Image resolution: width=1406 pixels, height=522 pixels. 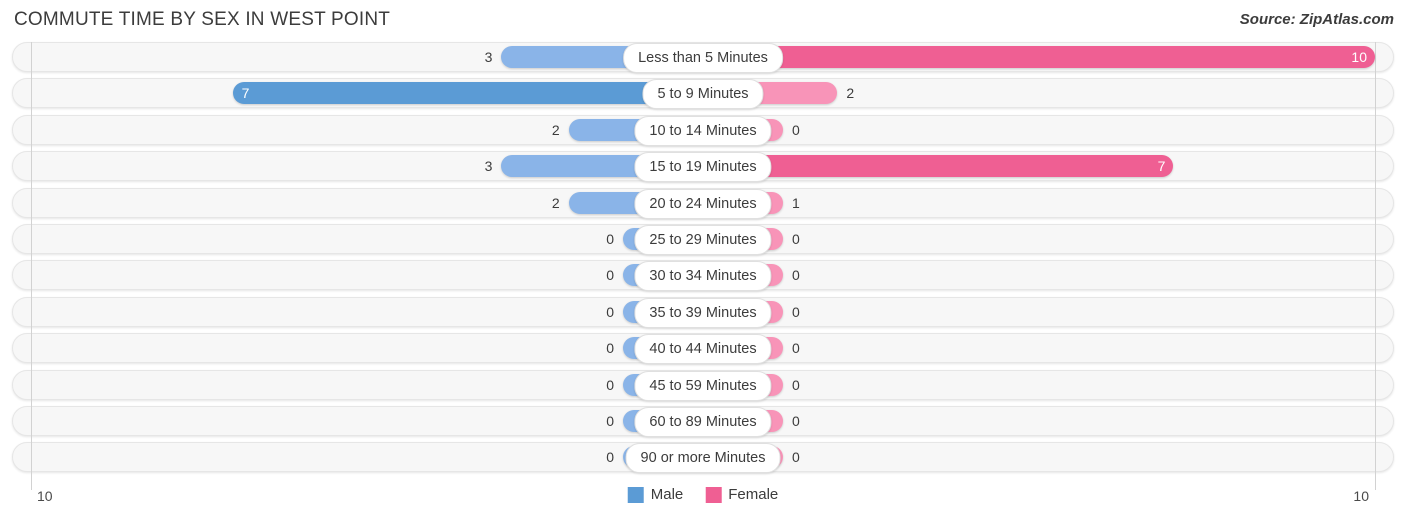 I want to click on category-label-pill: Less than 5 Minutes, so click(x=703, y=58).